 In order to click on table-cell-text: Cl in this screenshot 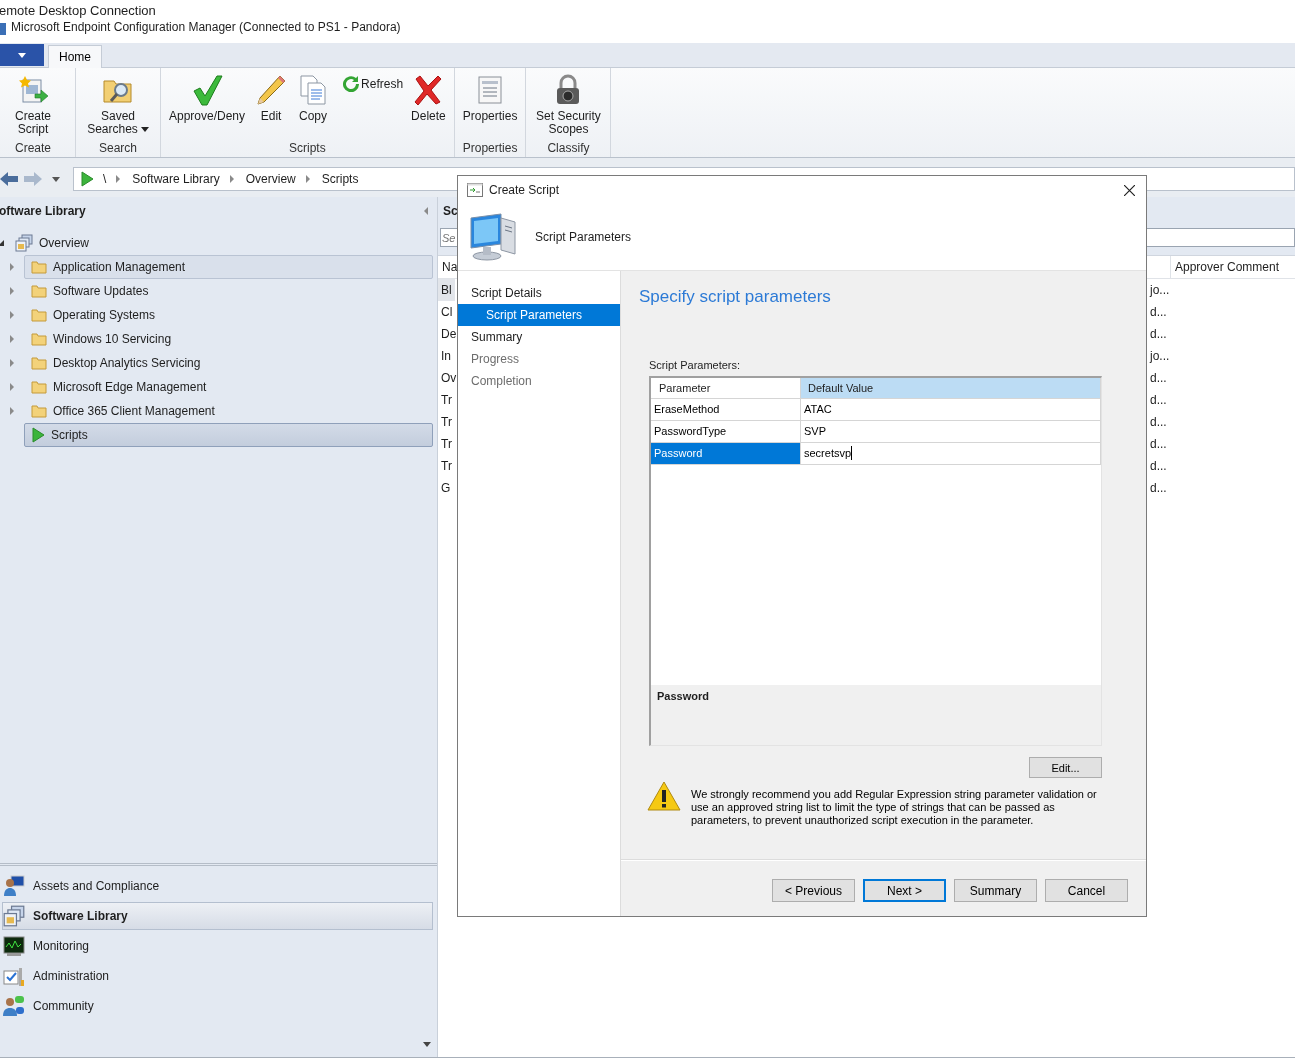, I will do `click(447, 312)`.